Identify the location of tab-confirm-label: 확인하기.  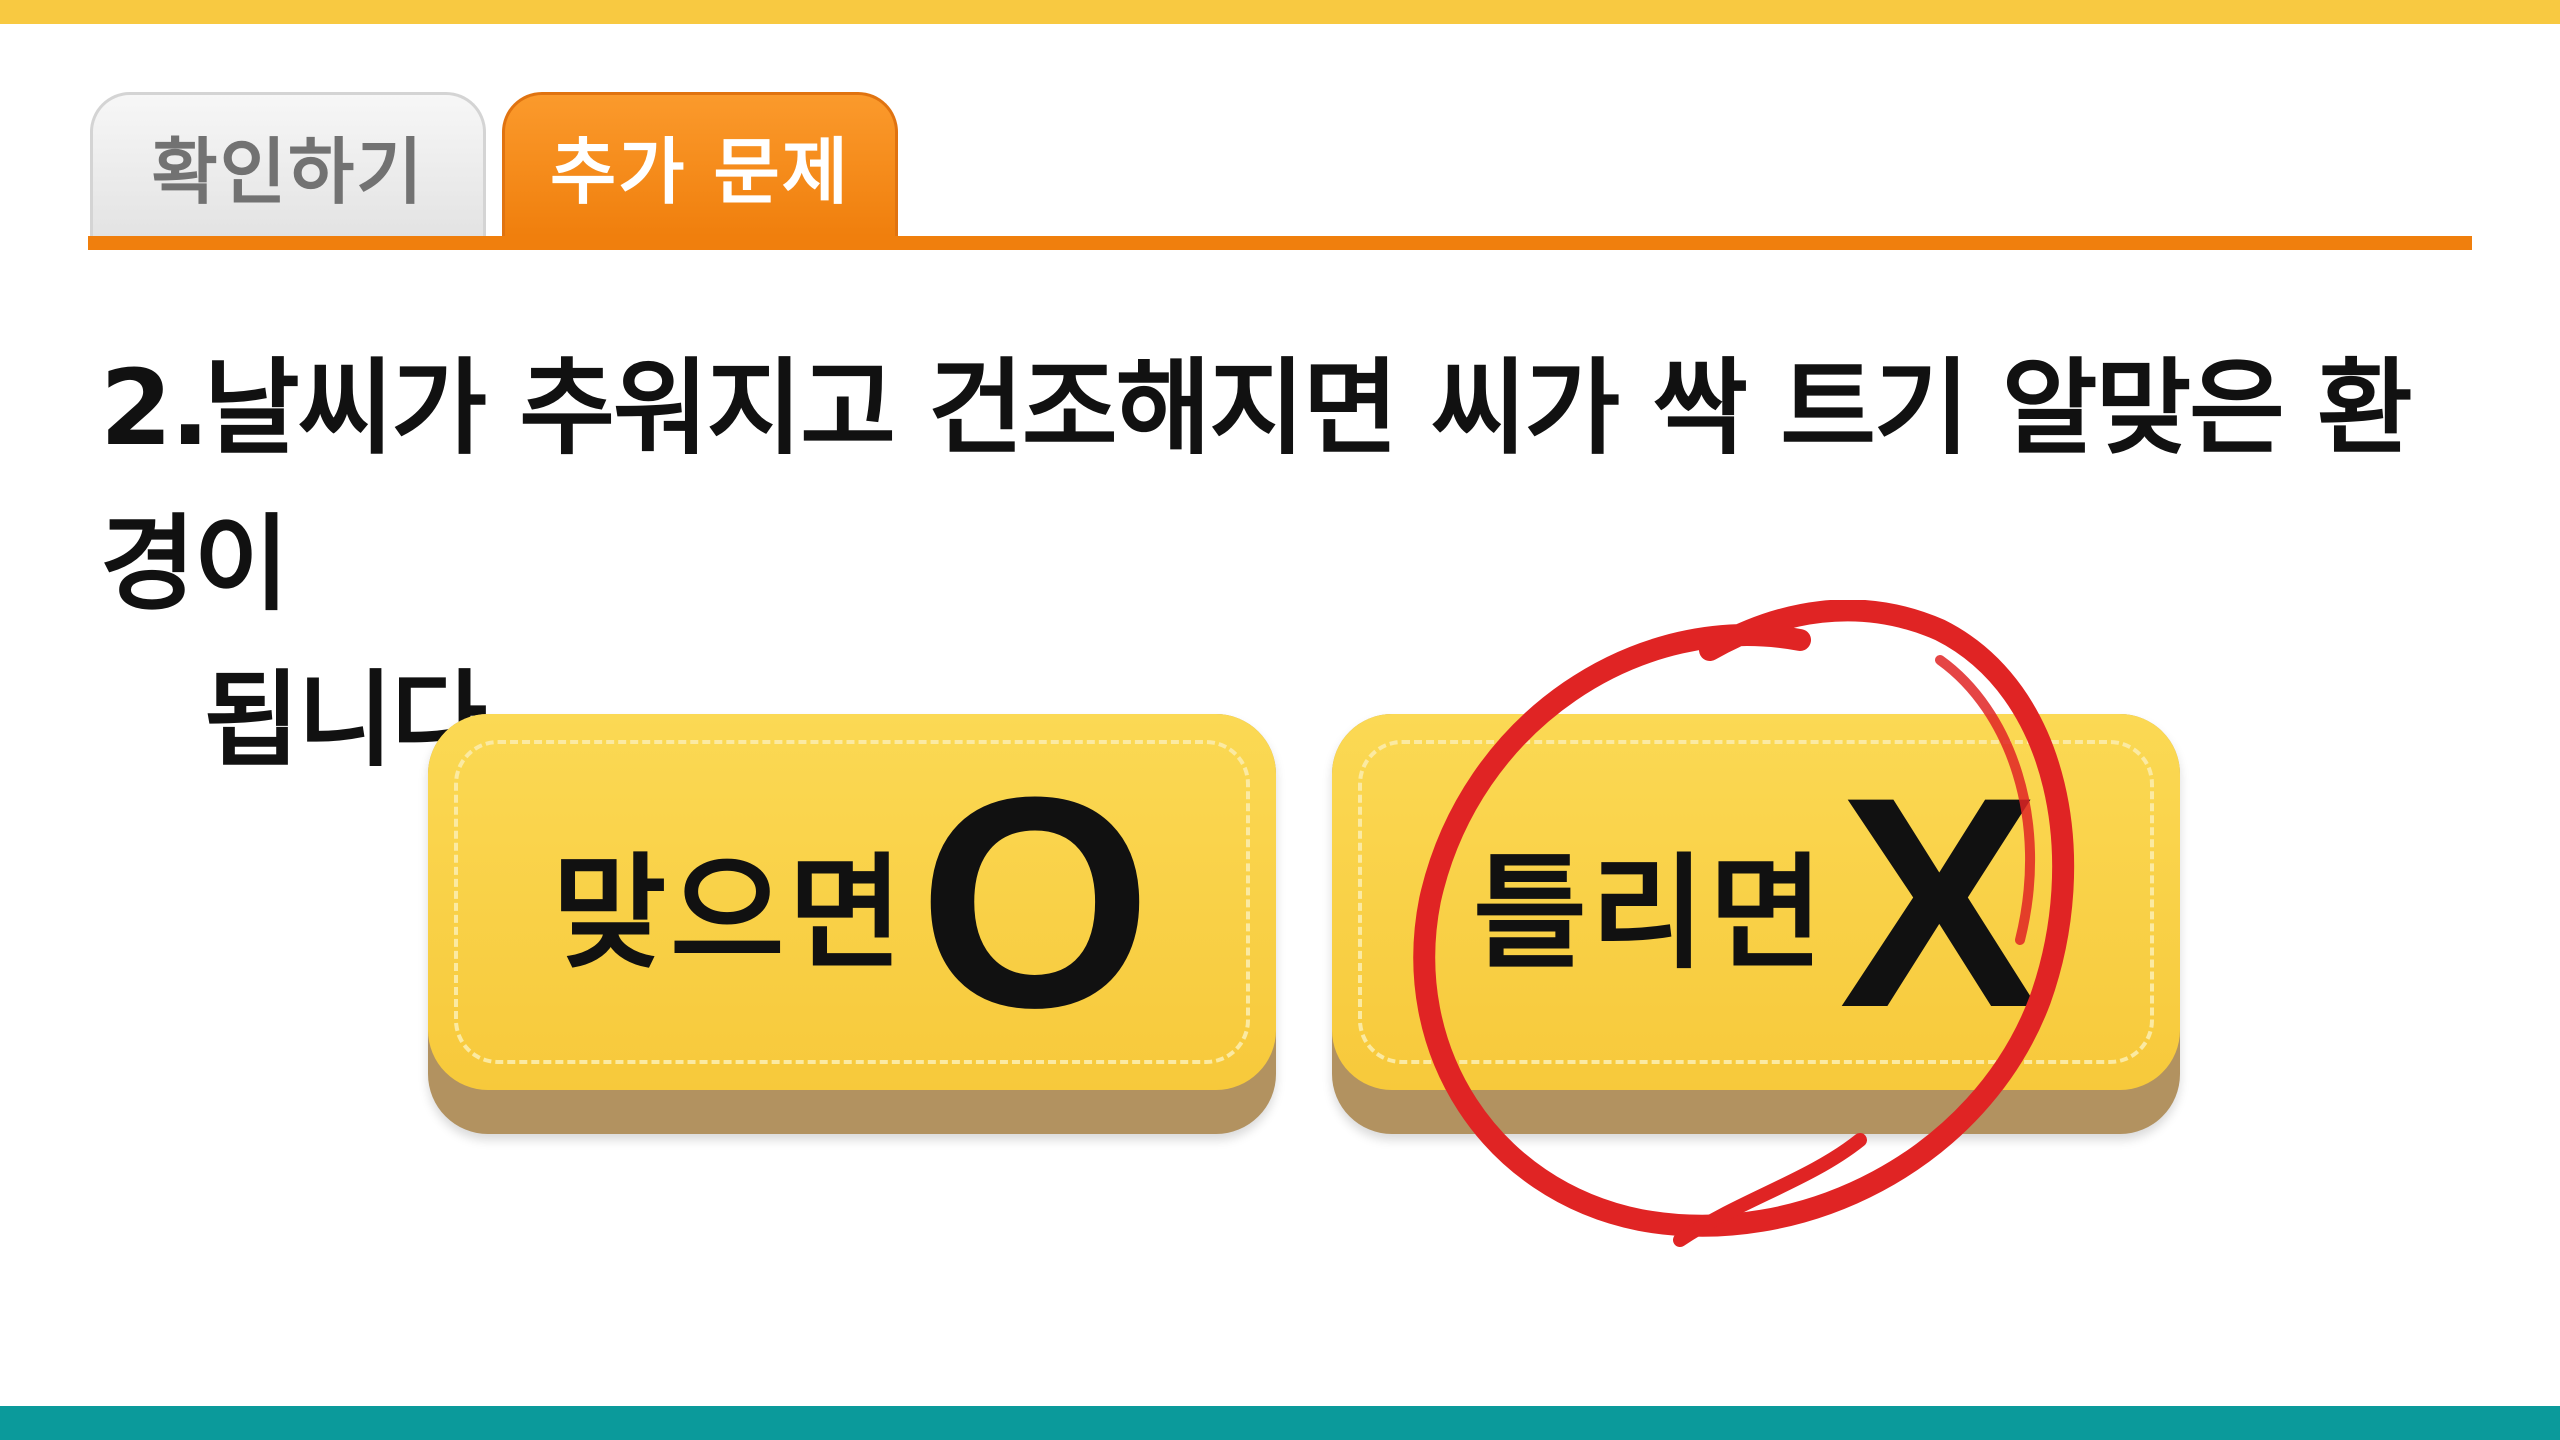
(288, 172).